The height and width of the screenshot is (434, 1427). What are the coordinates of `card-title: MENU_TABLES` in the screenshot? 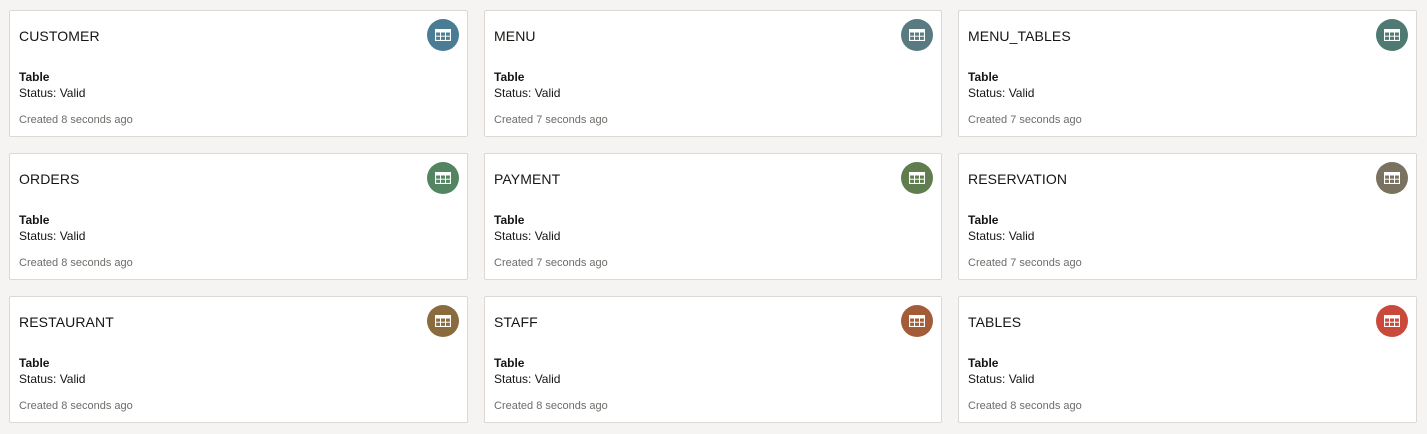 It's located at (1019, 36).